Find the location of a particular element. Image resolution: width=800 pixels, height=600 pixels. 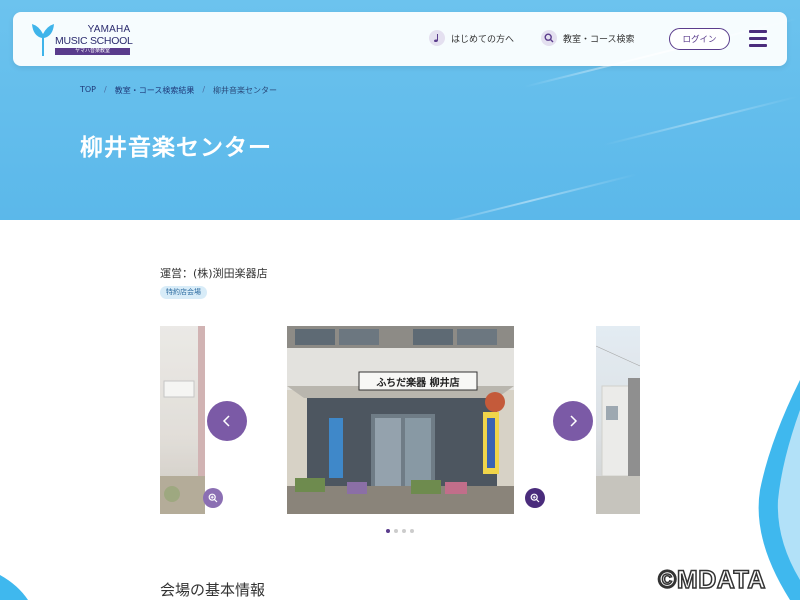

chevron-left-icon is located at coordinates (226, 421).